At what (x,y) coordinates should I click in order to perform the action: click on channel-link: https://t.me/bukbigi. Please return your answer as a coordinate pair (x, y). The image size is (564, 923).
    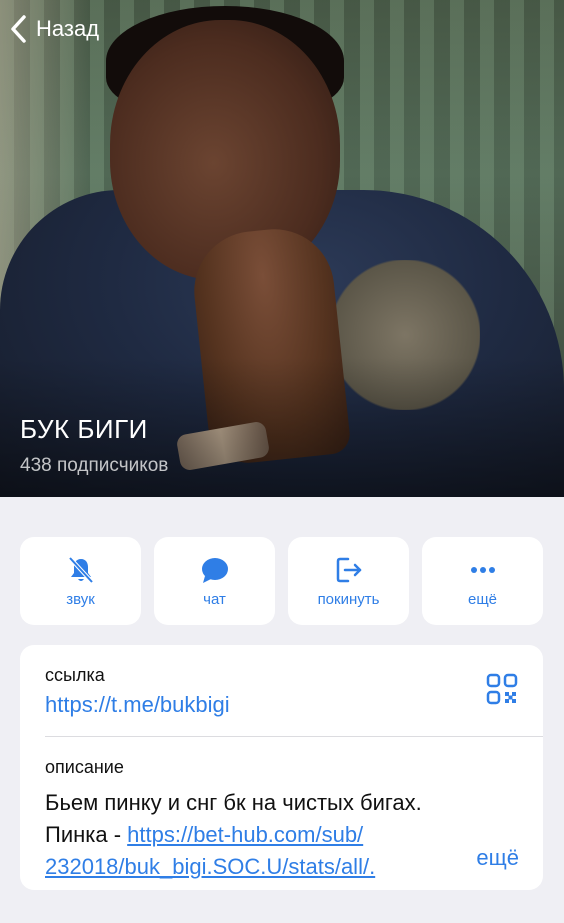
    Looking at the image, I should click on (137, 705).